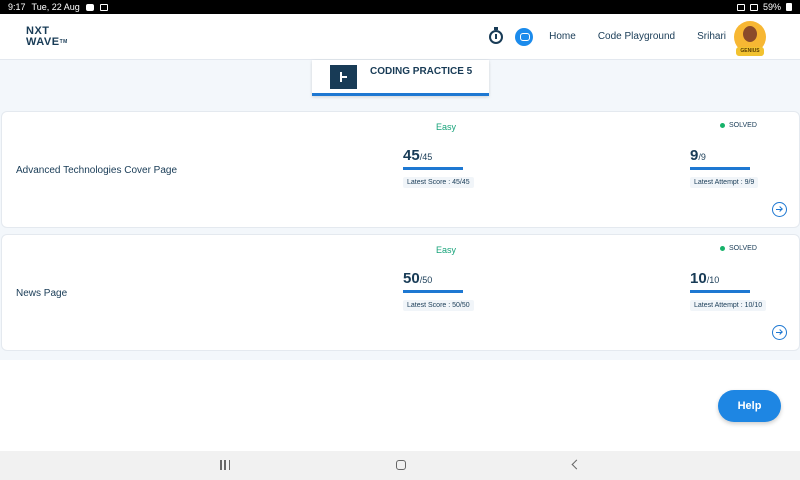 The width and height of the screenshot is (800, 480). Describe the element at coordinates (636, 36) in the screenshot. I see `nav-code-playground-link: Code Playground` at that location.